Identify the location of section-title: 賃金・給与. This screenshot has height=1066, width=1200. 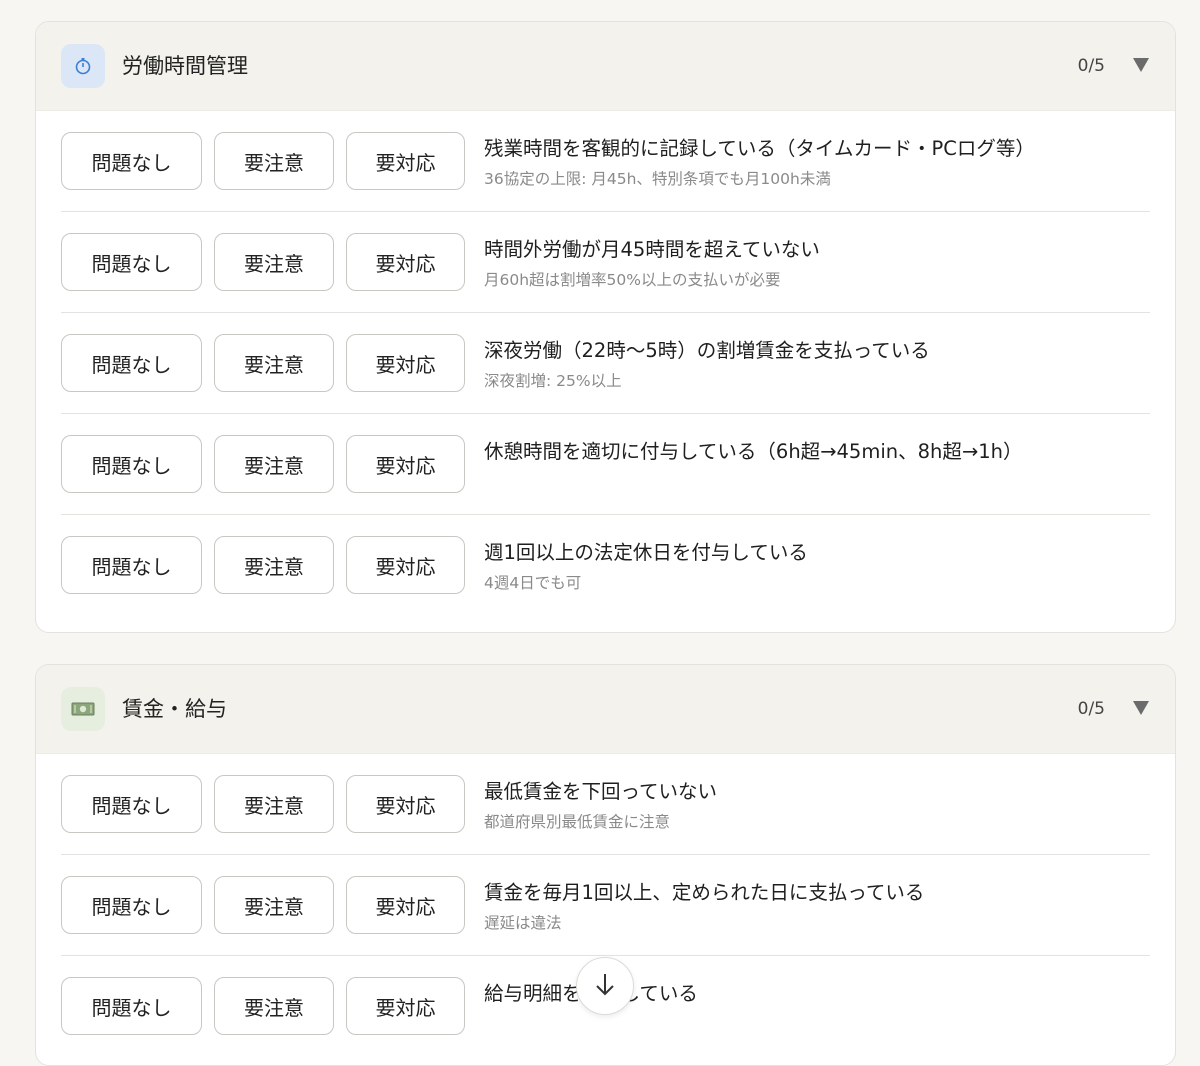
(174, 709).